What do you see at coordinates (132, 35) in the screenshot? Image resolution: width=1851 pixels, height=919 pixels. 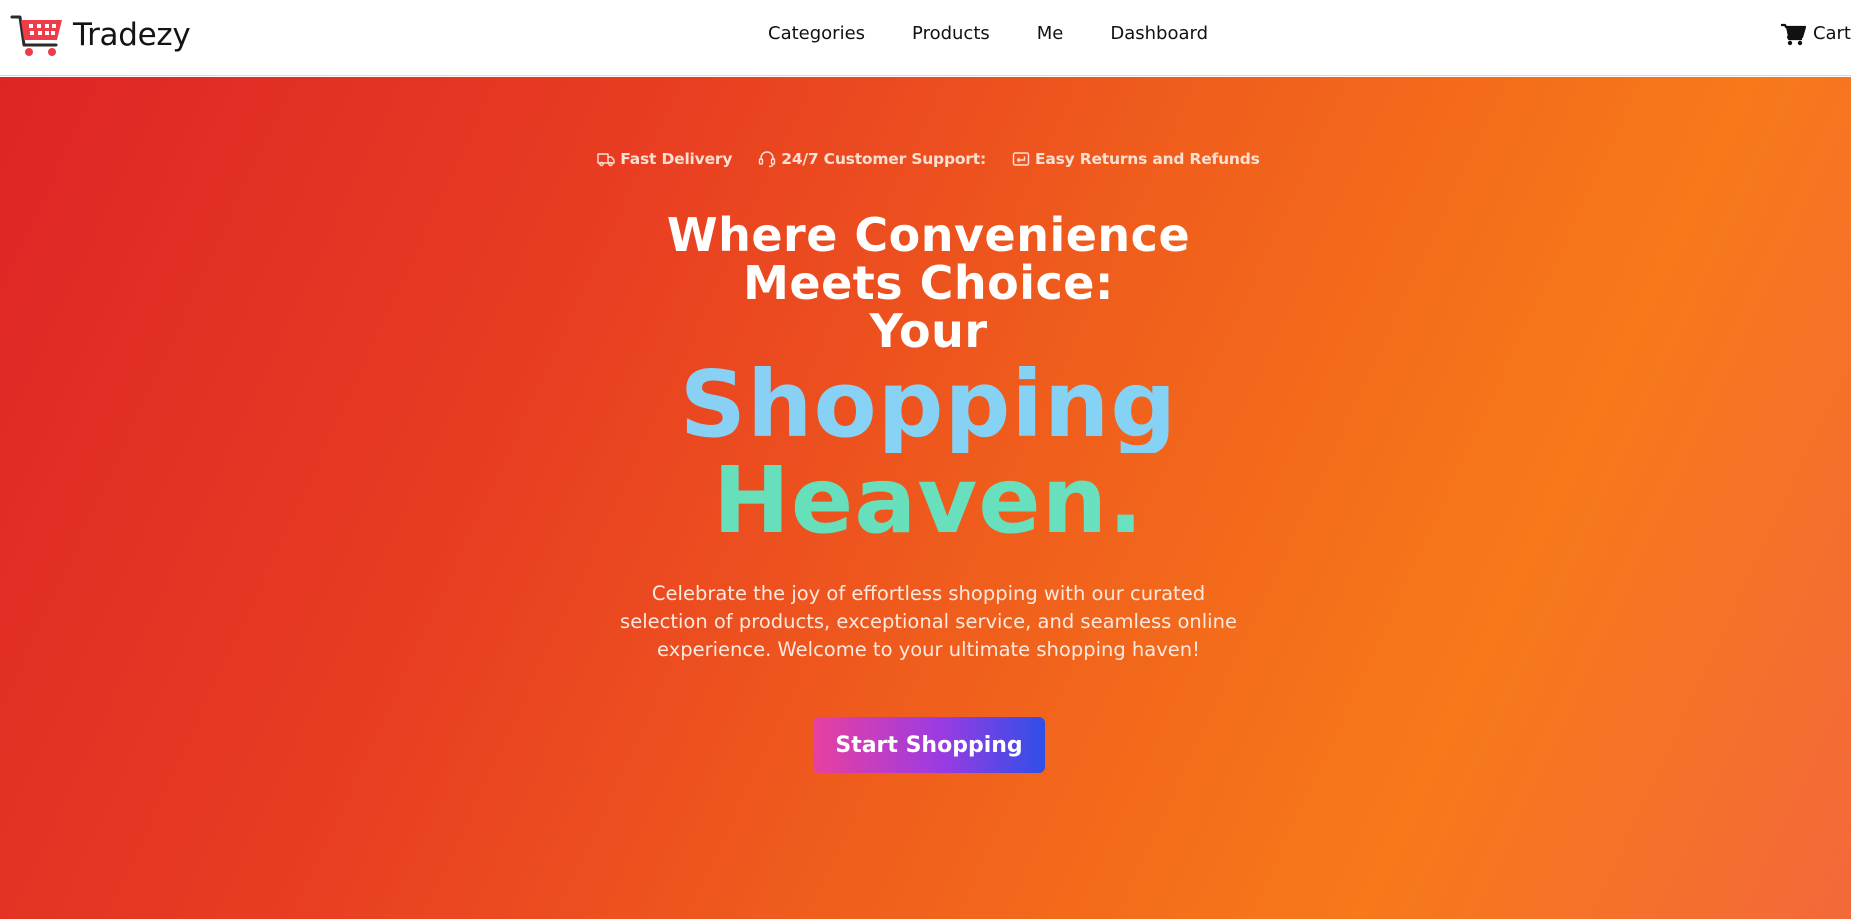 I see `brand-name: Tradezy` at bounding box center [132, 35].